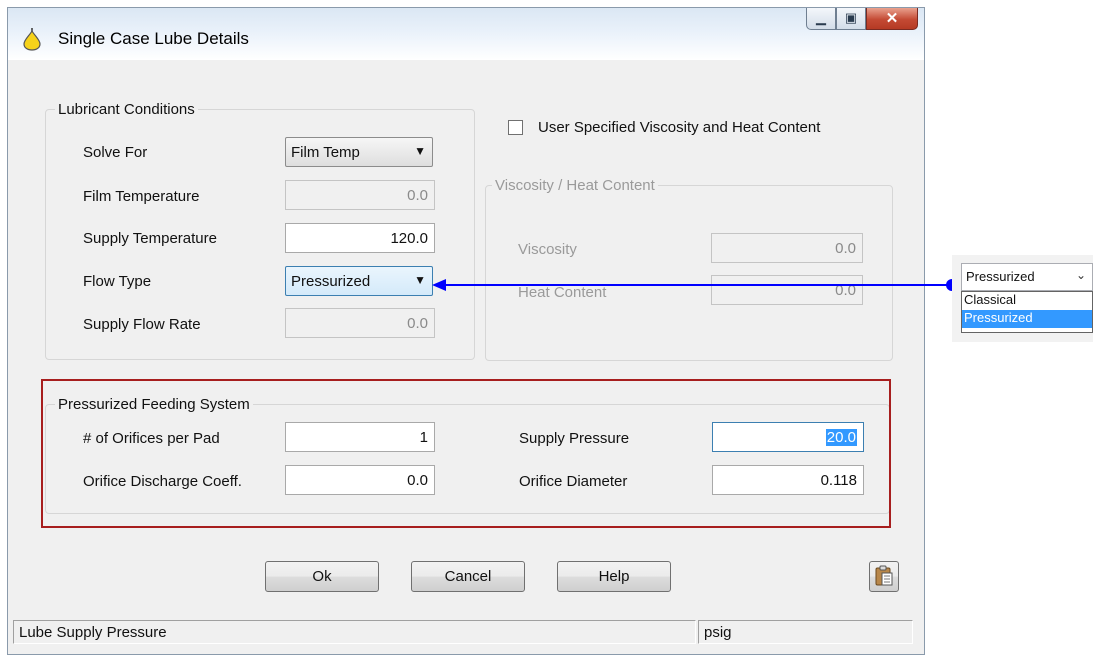 The width and height of the screenshot is (1093, 658). I want to click on close-button: ✕, so click(892, 19).